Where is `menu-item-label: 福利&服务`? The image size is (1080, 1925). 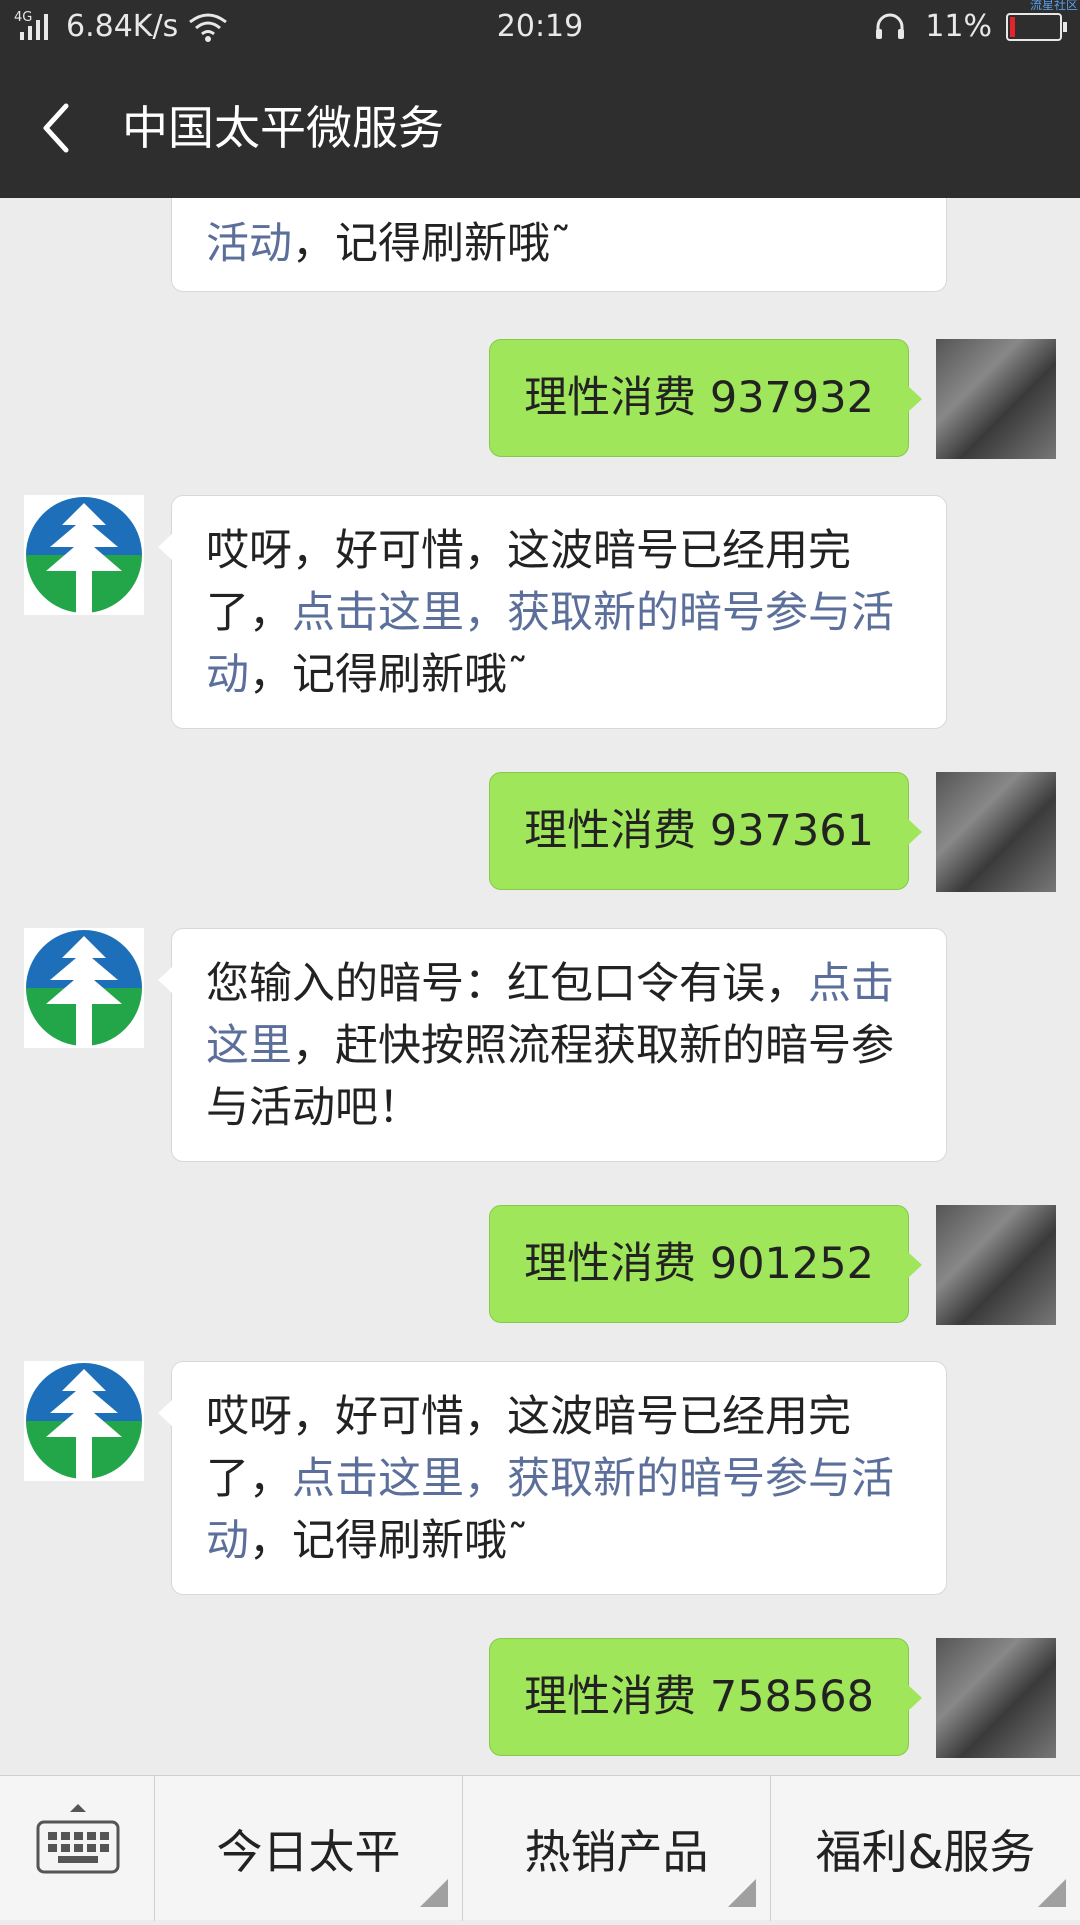
menu-item-label: 福利&服务 is located at coordinates (925, 1851).